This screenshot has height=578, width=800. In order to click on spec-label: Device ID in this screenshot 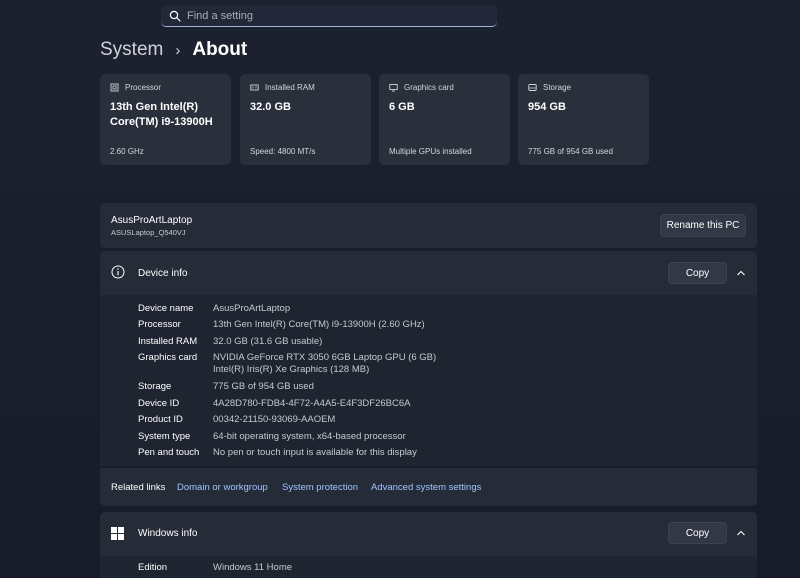, I will do `click(159, 403)`.